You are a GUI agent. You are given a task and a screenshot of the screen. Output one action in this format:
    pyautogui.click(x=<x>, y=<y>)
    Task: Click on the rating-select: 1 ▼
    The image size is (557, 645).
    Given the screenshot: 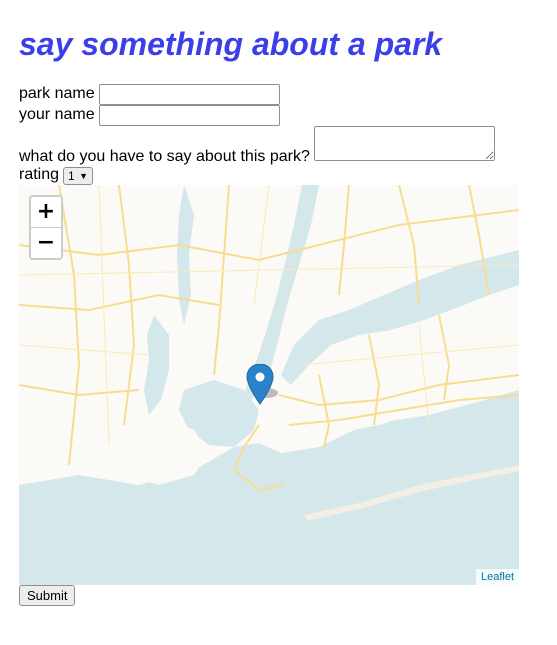 What is the action you would take?
    pyautogui.click(x=78, y=176)
    